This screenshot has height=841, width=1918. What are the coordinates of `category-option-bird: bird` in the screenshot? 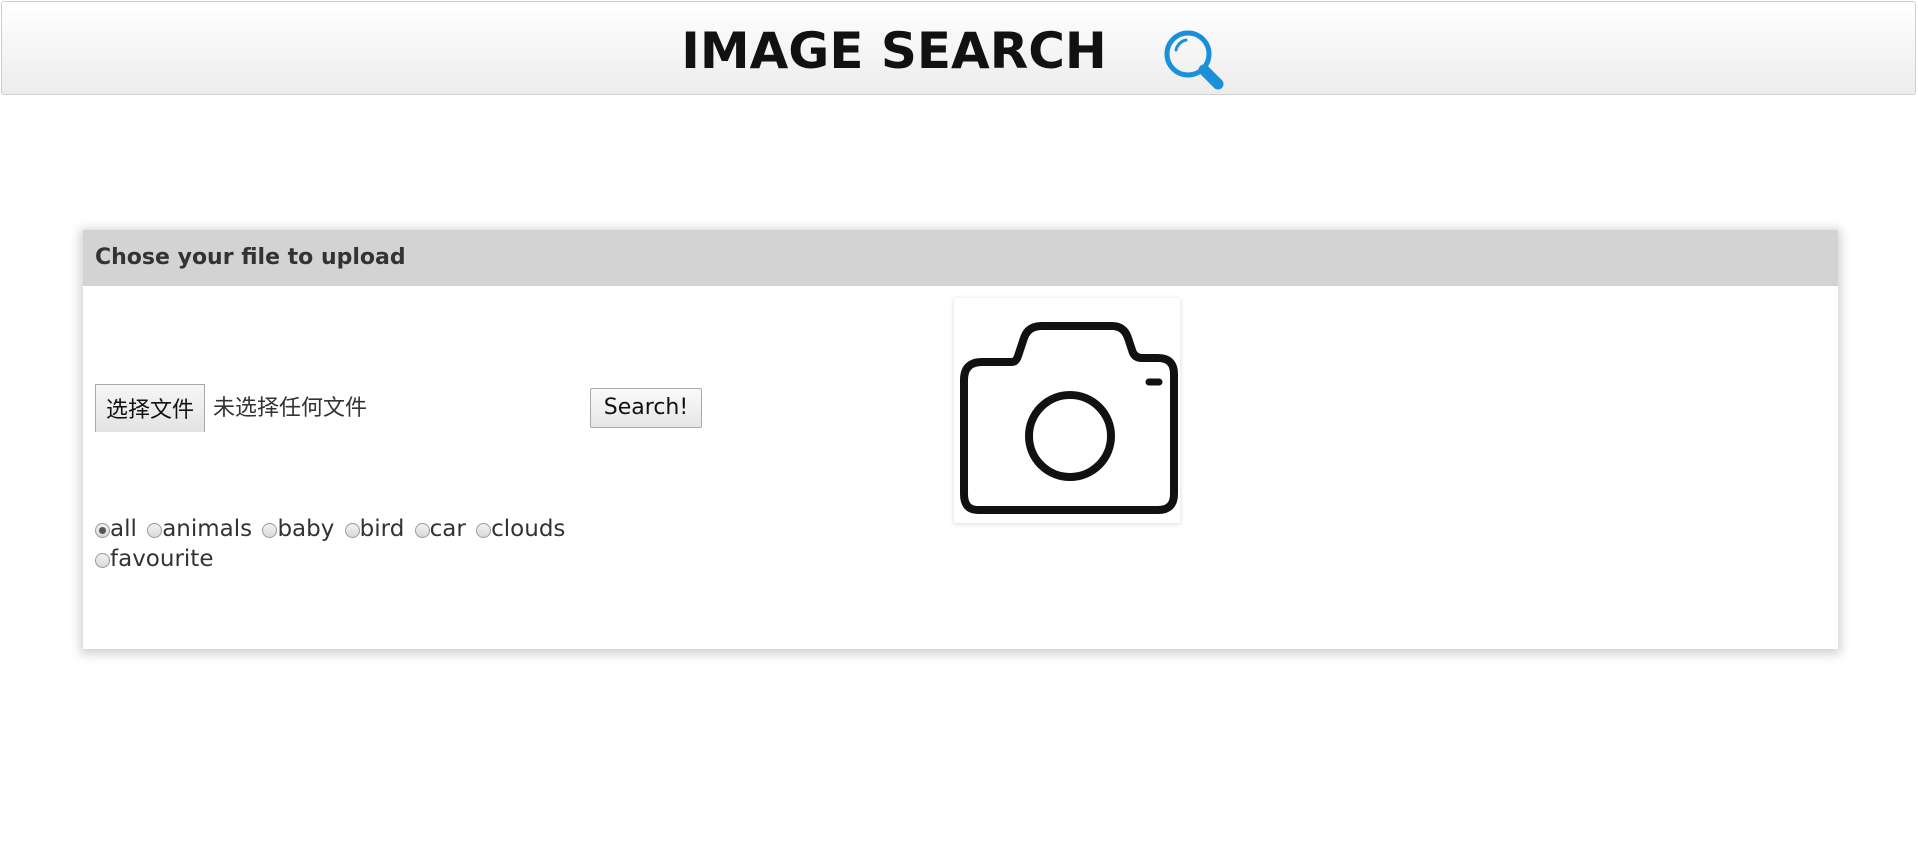 It's located at (374, 529).